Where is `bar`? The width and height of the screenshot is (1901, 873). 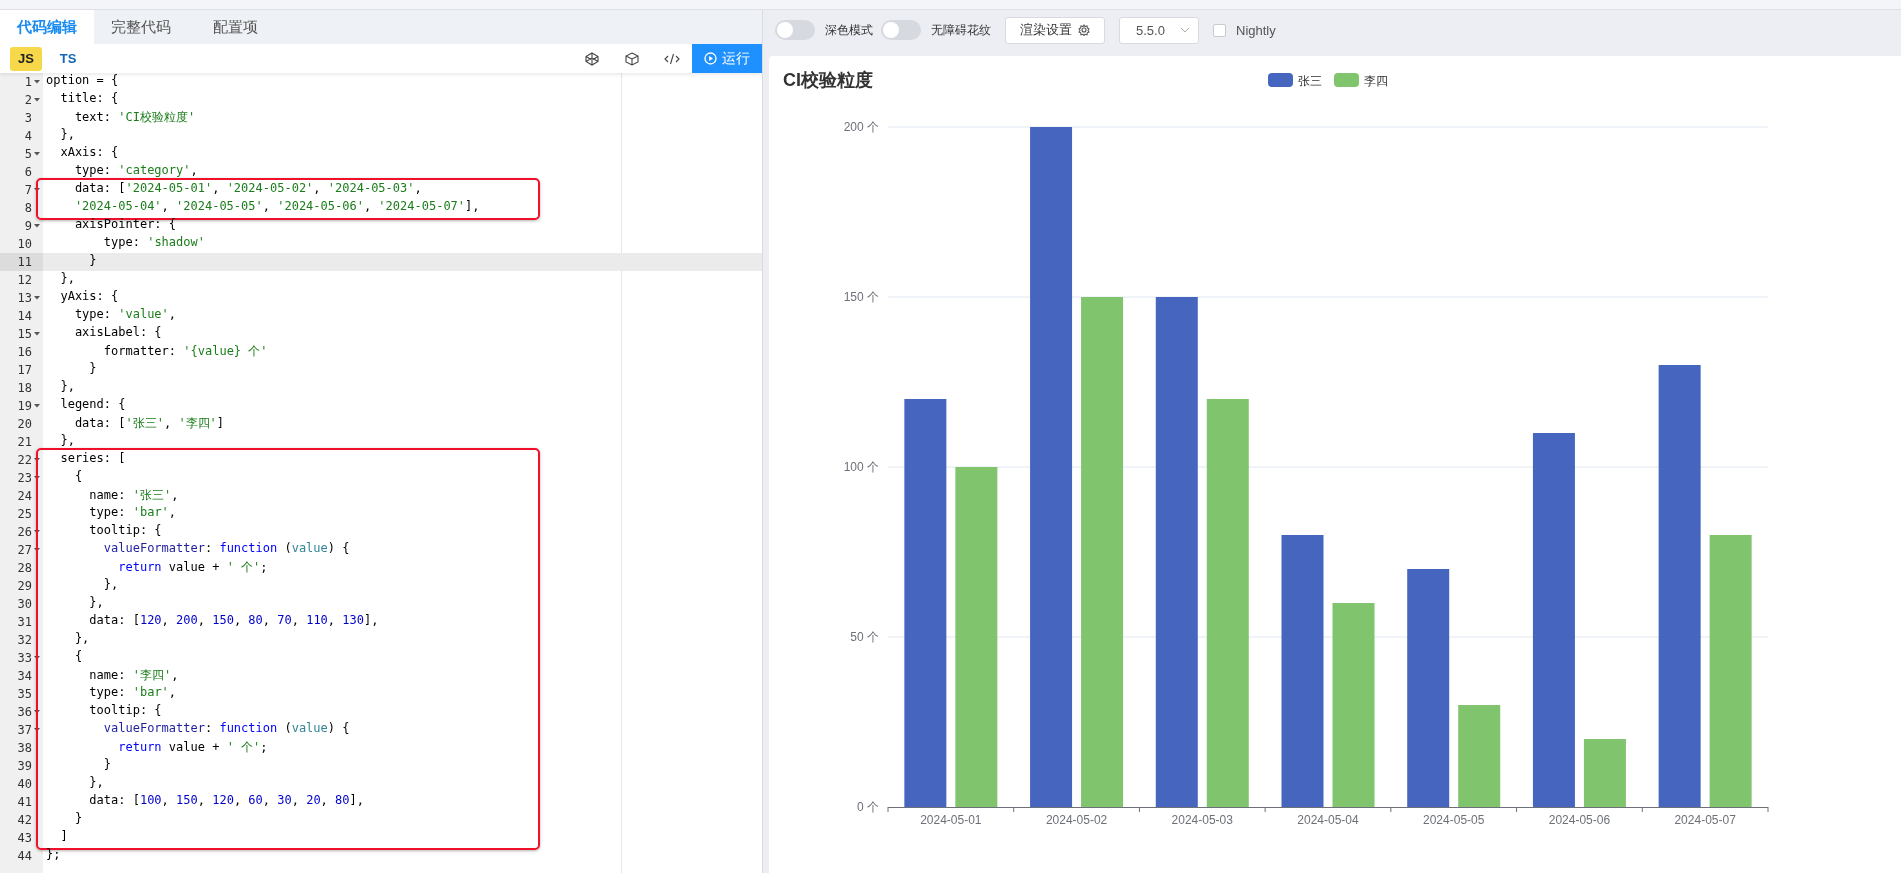 bar is located at coordinates (1604, 773).